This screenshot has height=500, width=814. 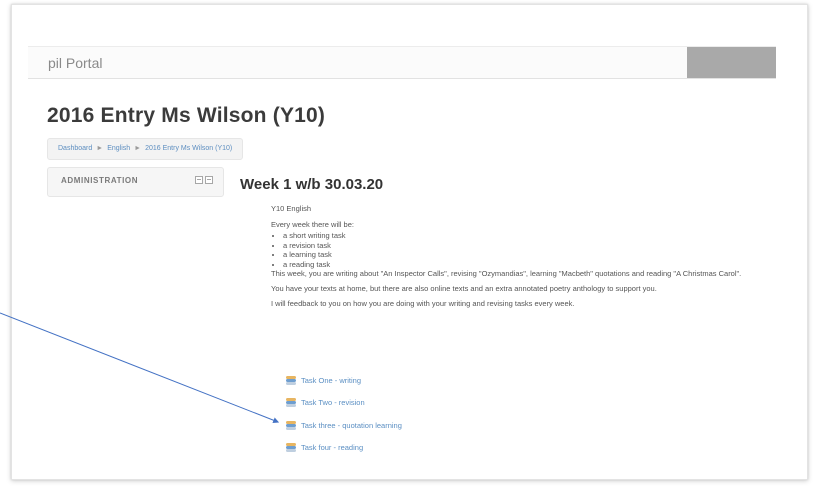 I want to click on annotation-arrow, so click(x=140, y=368).